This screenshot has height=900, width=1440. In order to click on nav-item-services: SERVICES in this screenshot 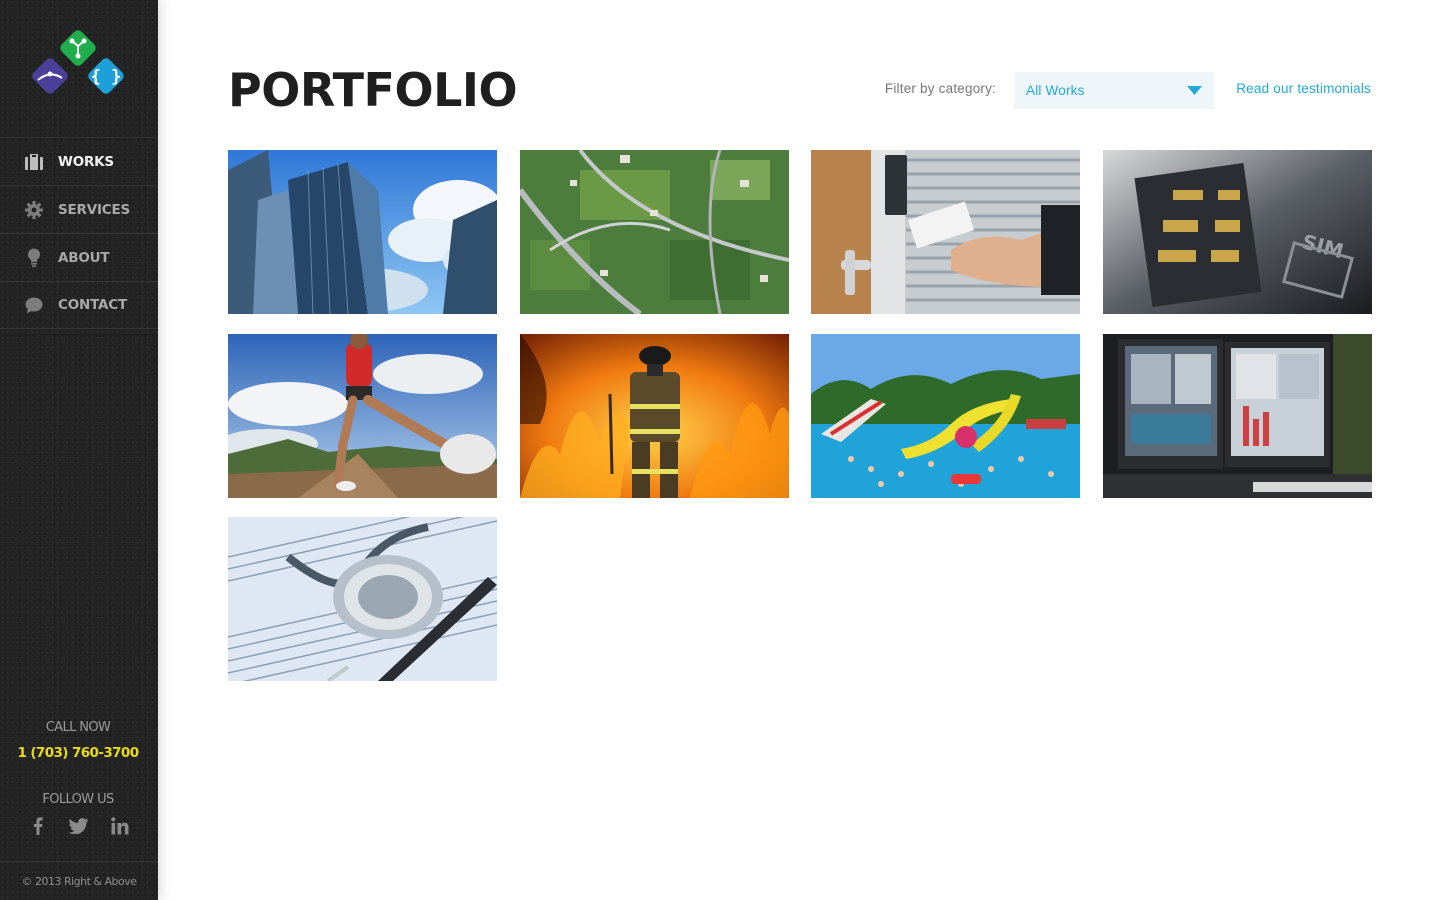, I will do `click(79, 209)`.